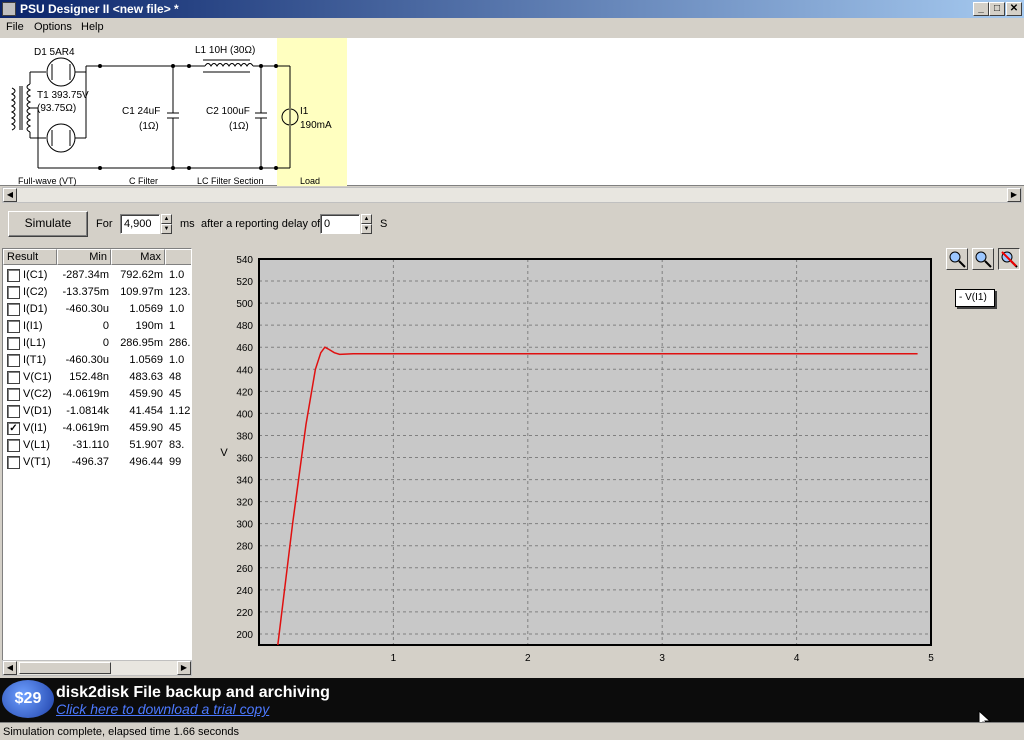 The width and height of the screenshot is (1024, 740). I want to click on menu-help: Help, so click(92, 27).